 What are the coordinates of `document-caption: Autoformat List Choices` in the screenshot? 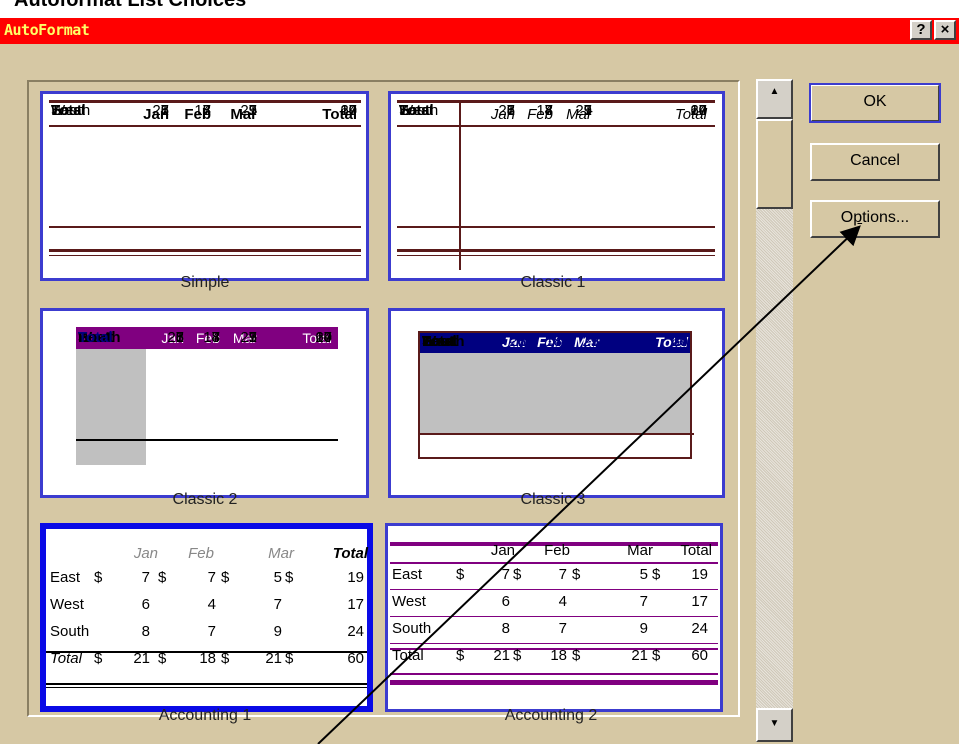 It's located at (479, 9).